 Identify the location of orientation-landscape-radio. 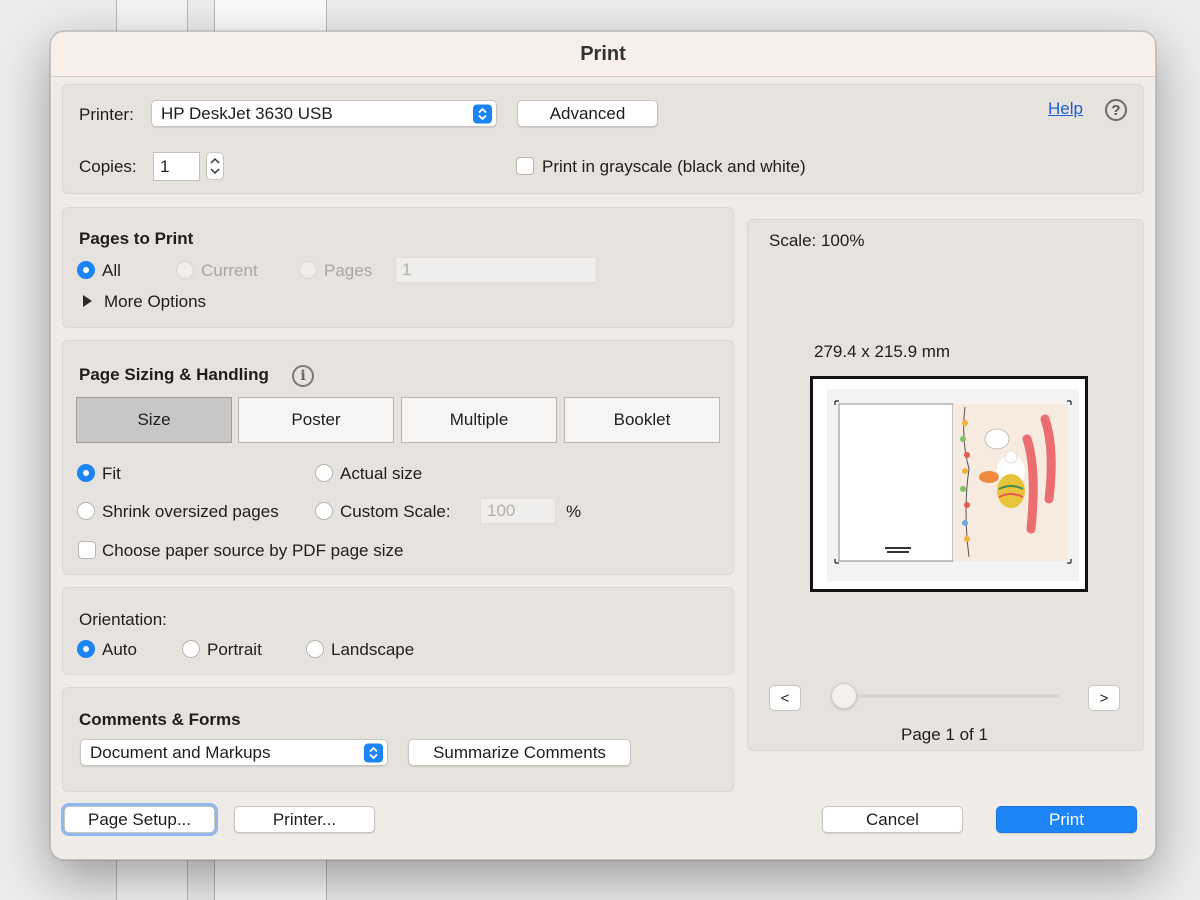
(315, 649).